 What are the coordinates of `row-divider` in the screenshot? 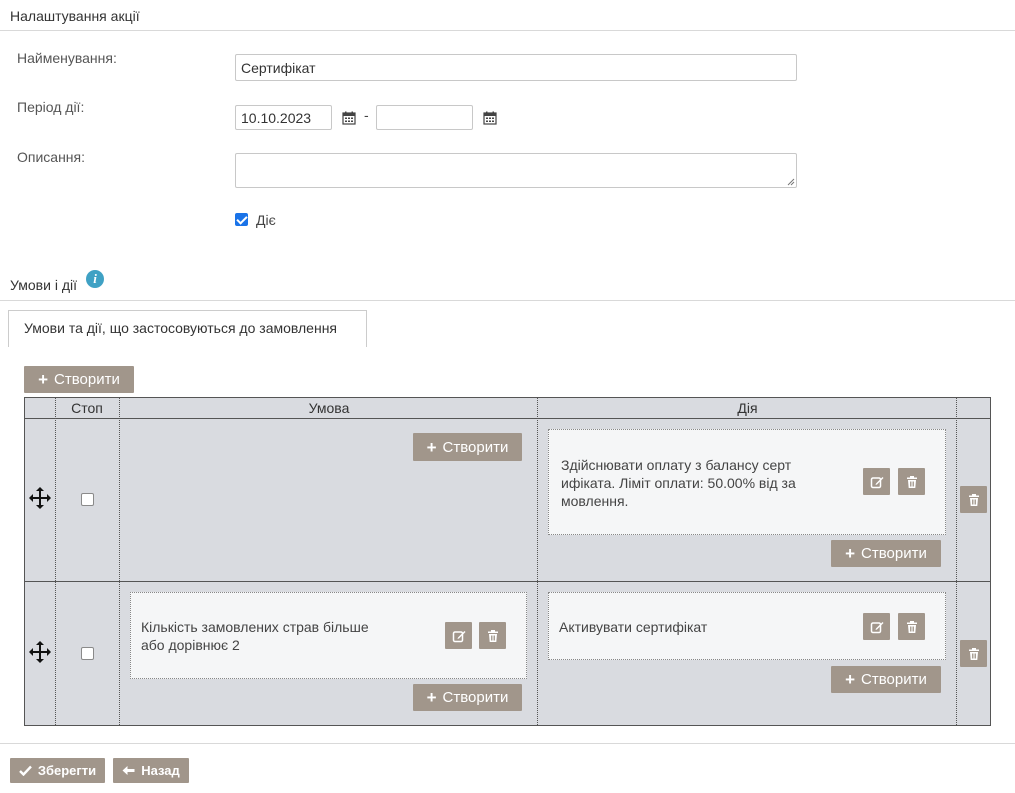 It's located at (507, 581).